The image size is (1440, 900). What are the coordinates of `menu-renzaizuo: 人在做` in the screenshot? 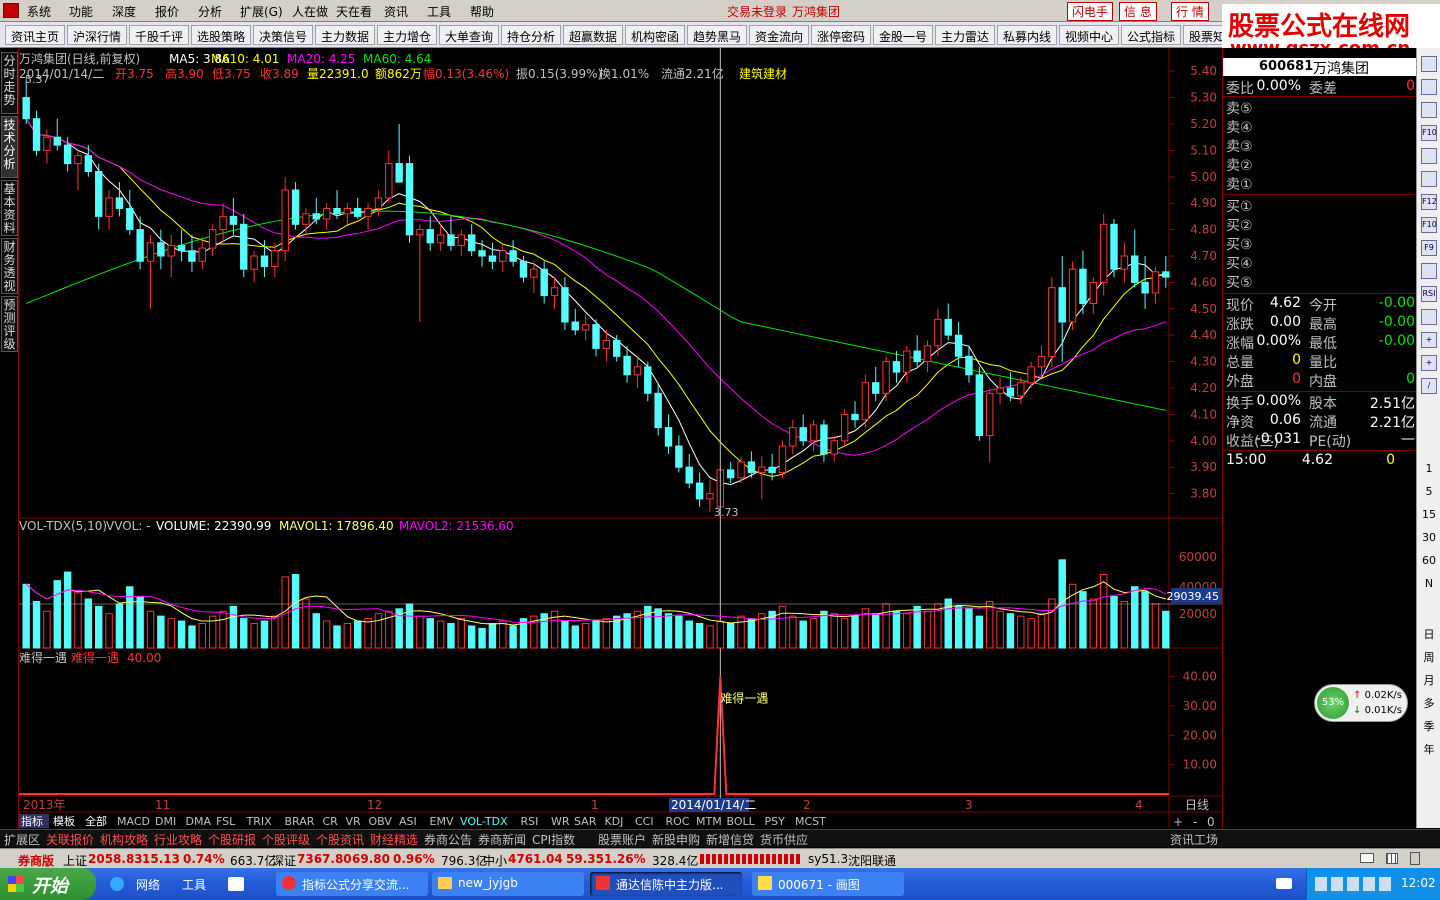 It's located at (310, 11).